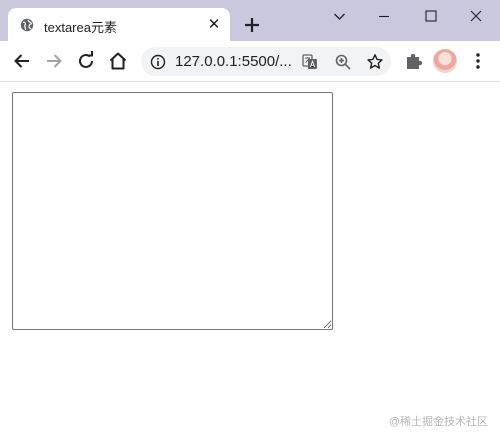  Describe the element at coordinates (158, 62) in the screenshot. I see `info-icon` at that location.